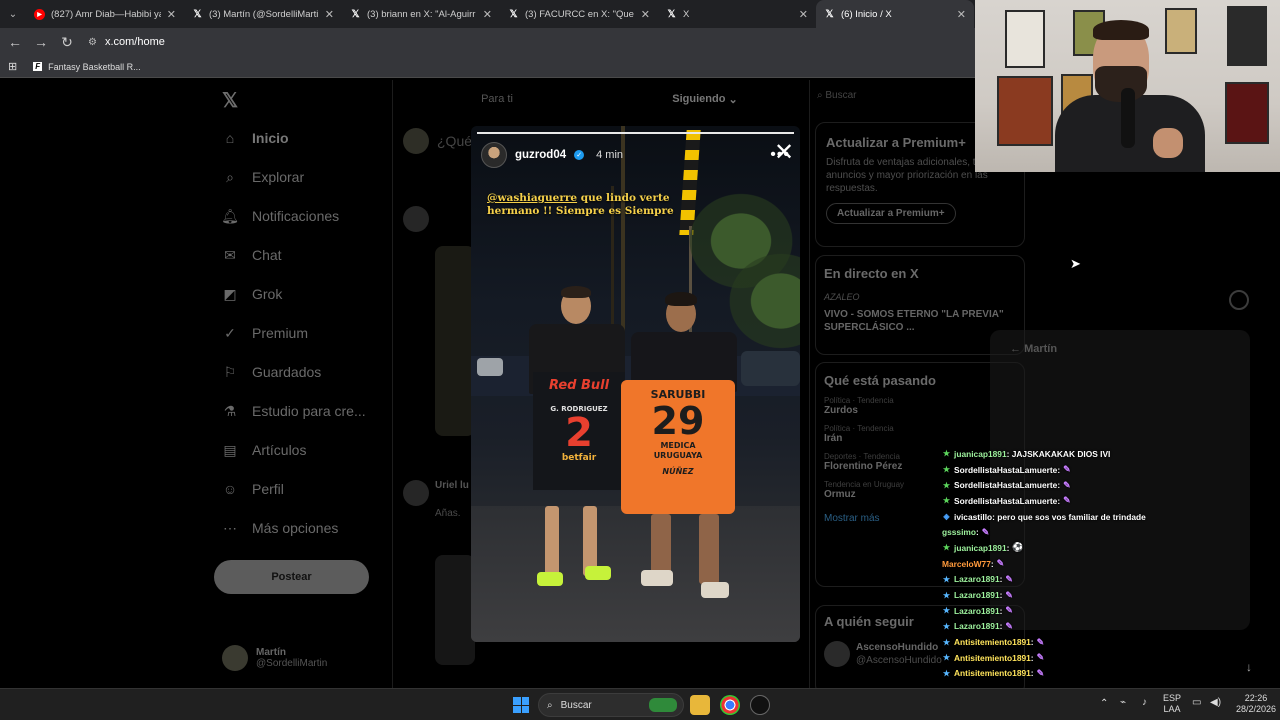 The width and height of the screenshot is (1280, 720). I want to click on post-author: Uriel lu, so click(452, 485).